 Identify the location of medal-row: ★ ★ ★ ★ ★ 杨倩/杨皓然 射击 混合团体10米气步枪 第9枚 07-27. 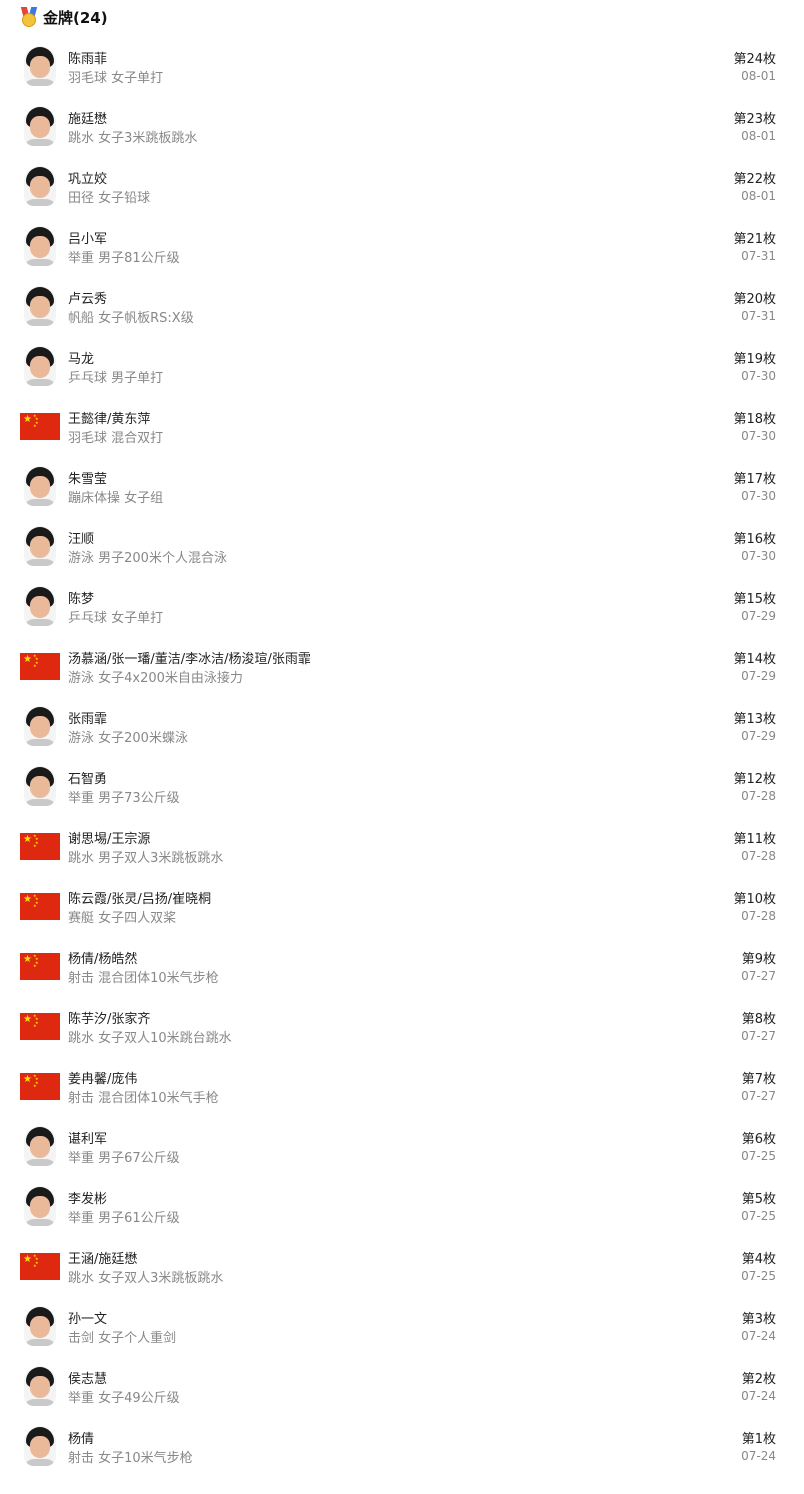
(402, 968).